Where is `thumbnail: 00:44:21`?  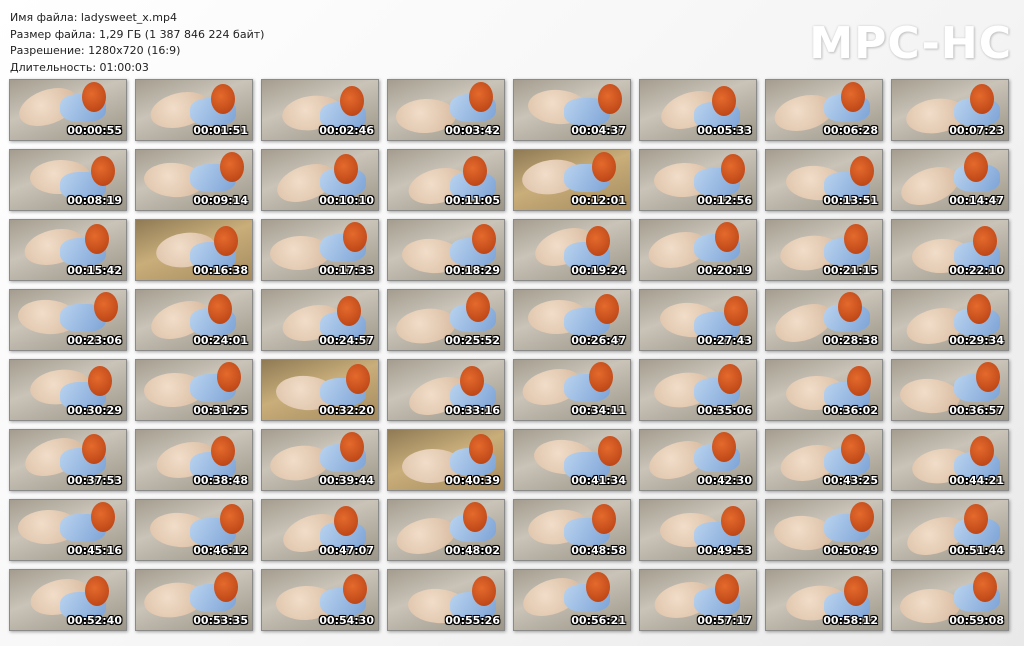
thumbnail: 00:44:21 is located at coordinates (950, 460).